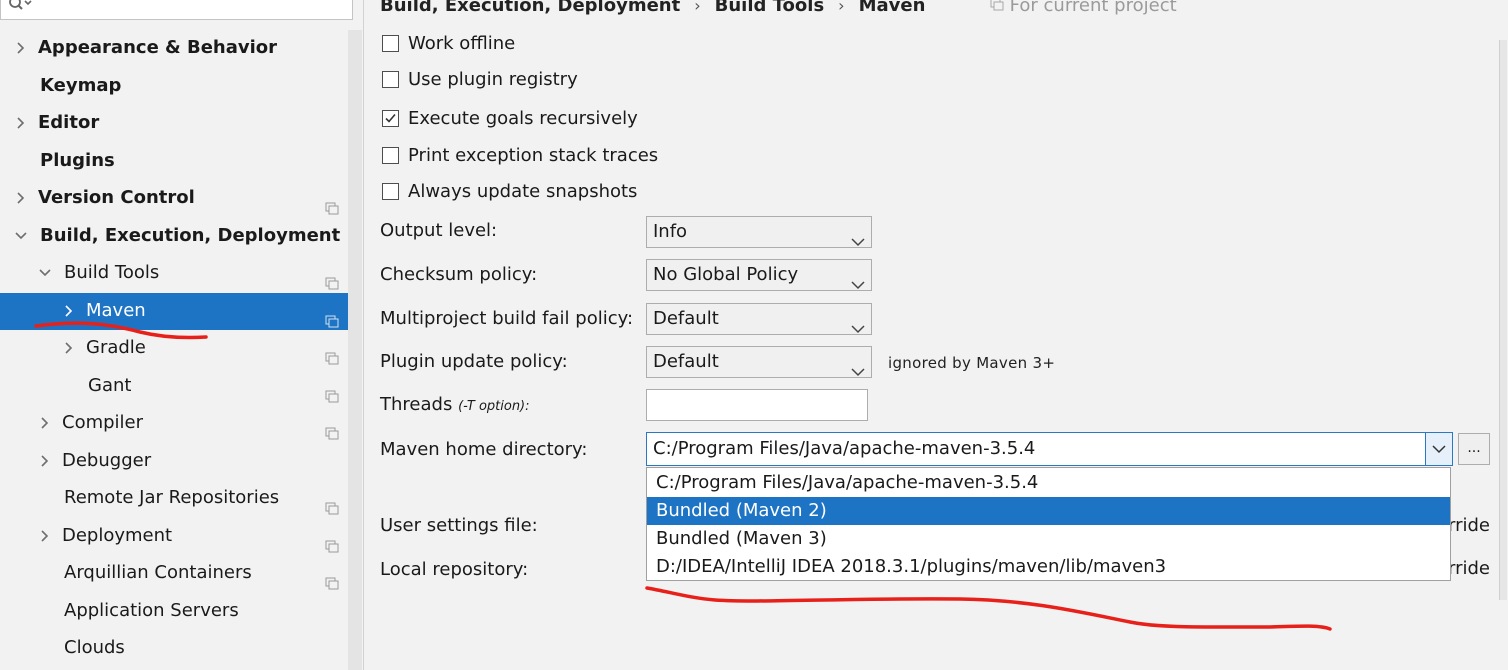 The image size is (1508, 670). I want to click on sidebar-item-maven: Maven, so click(174, 311).